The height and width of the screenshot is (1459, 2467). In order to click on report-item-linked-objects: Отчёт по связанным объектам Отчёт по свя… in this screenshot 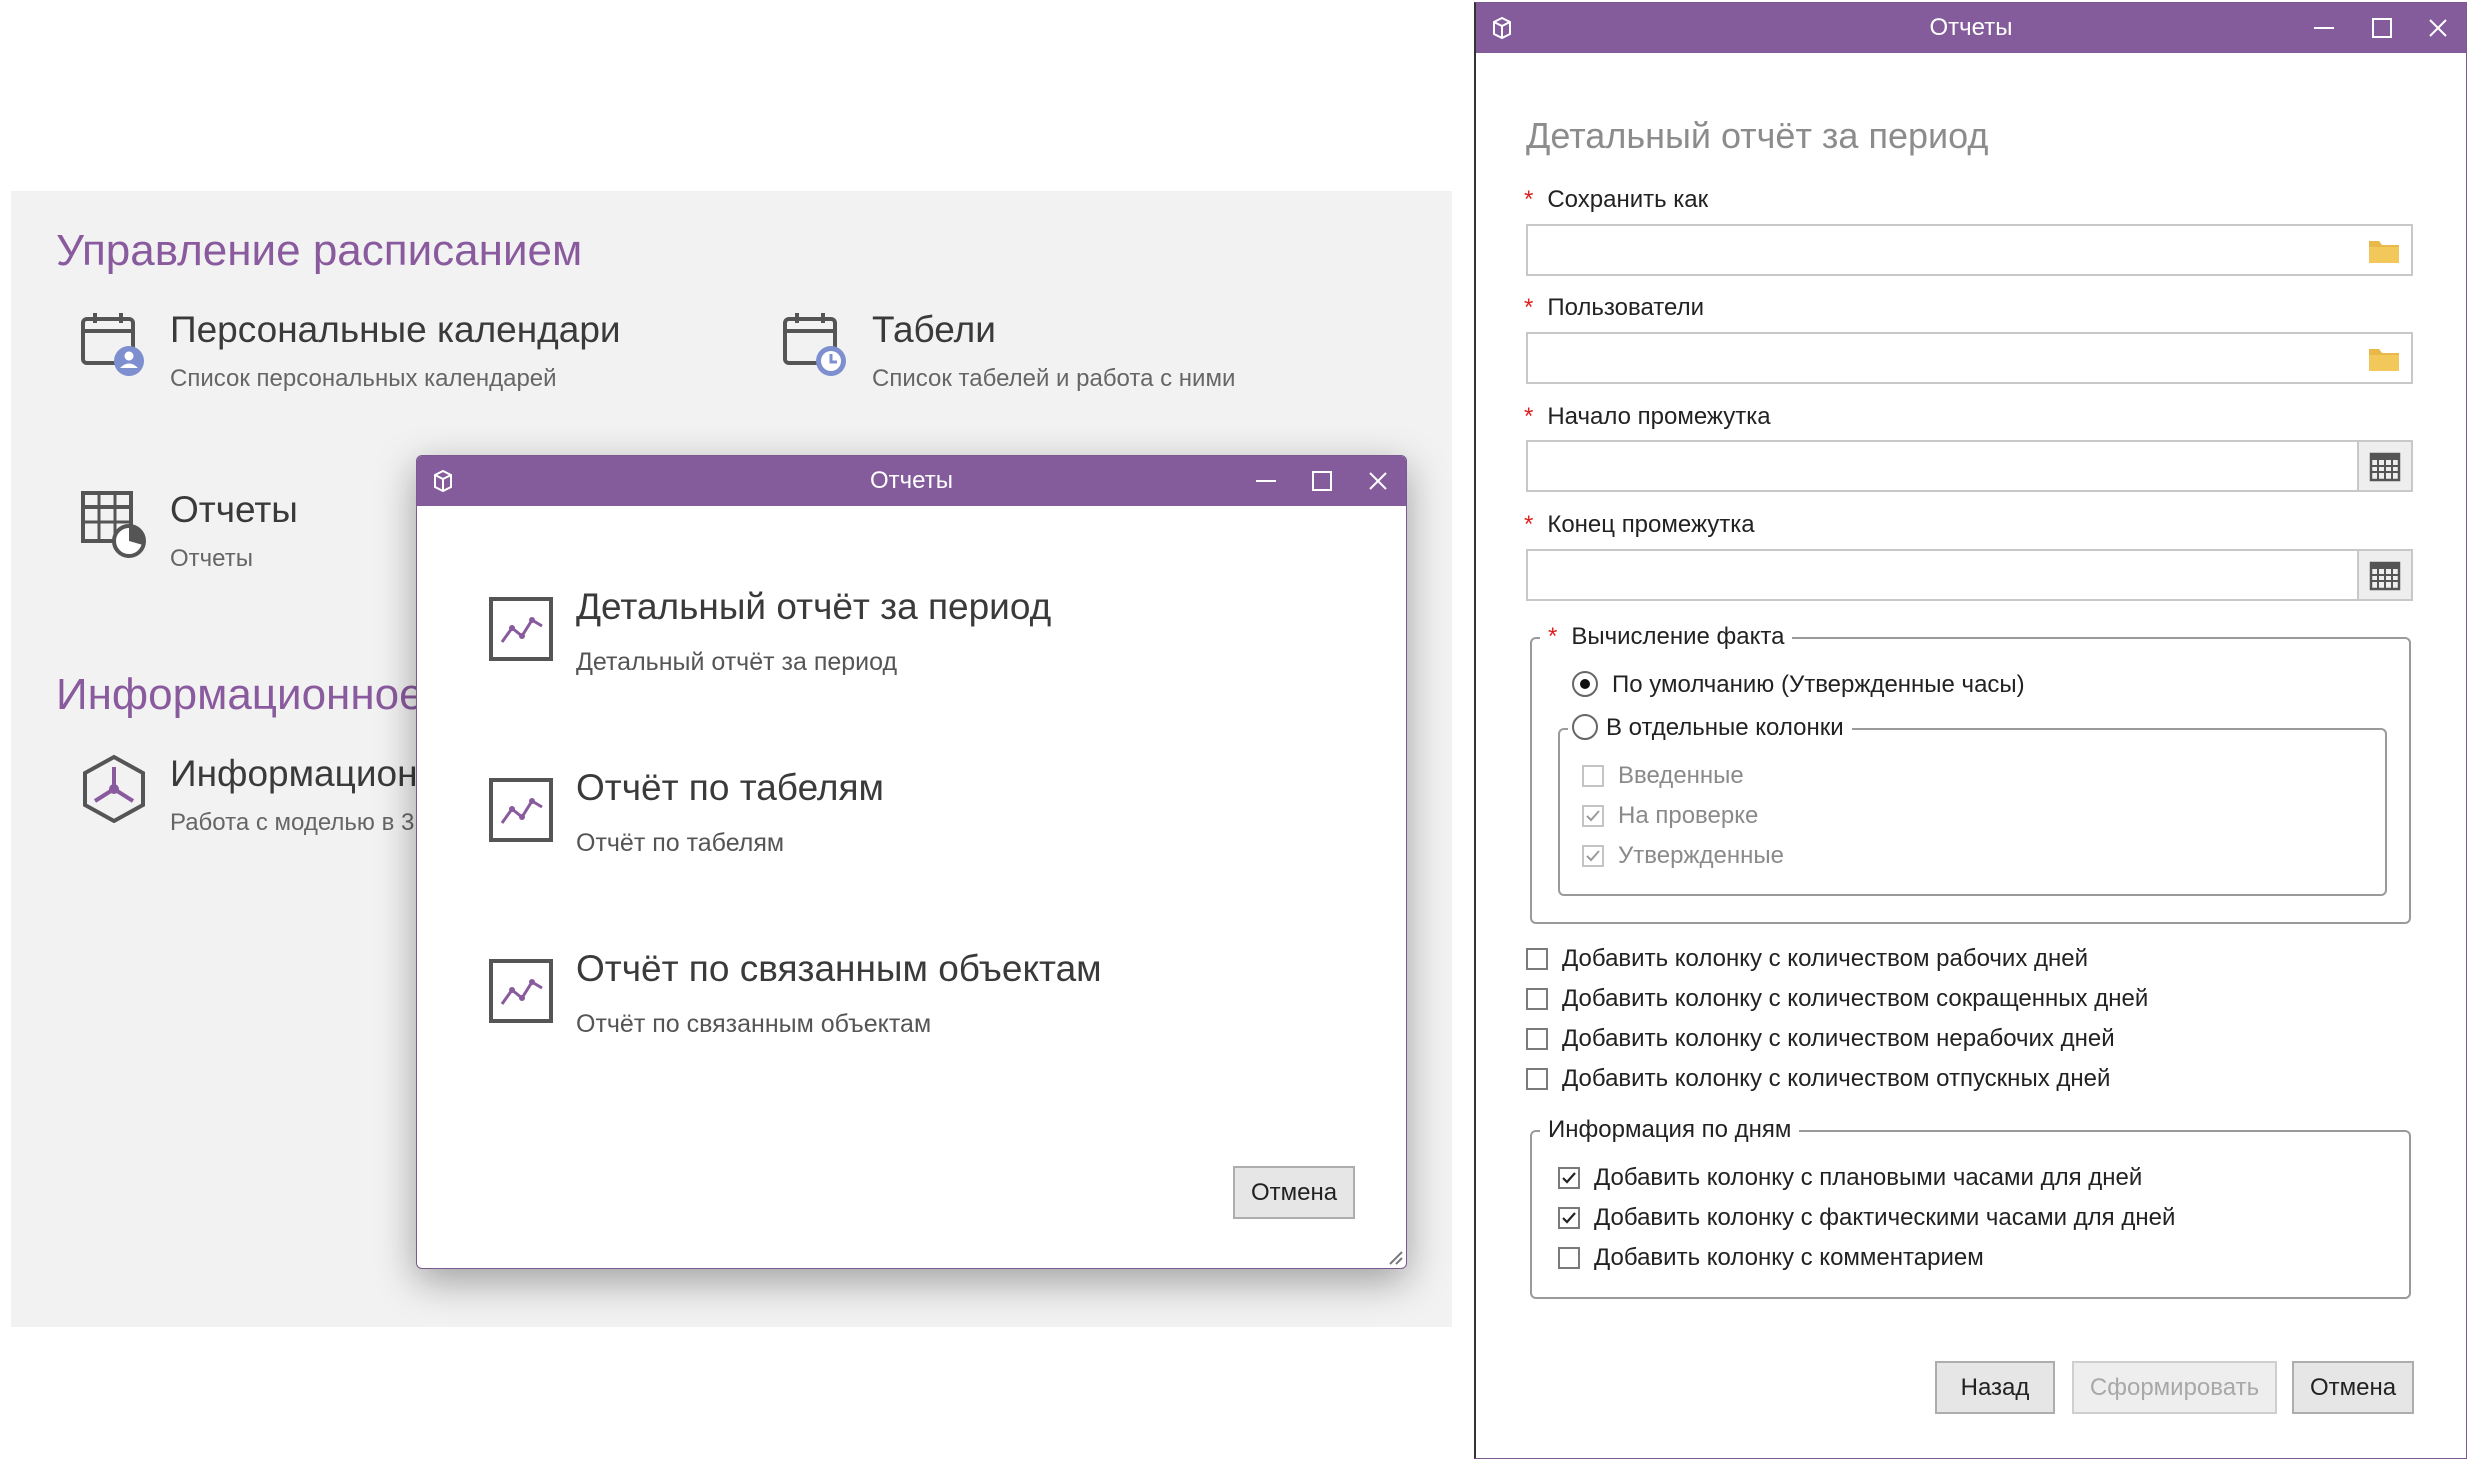, I will do `click(888, 1003)`.